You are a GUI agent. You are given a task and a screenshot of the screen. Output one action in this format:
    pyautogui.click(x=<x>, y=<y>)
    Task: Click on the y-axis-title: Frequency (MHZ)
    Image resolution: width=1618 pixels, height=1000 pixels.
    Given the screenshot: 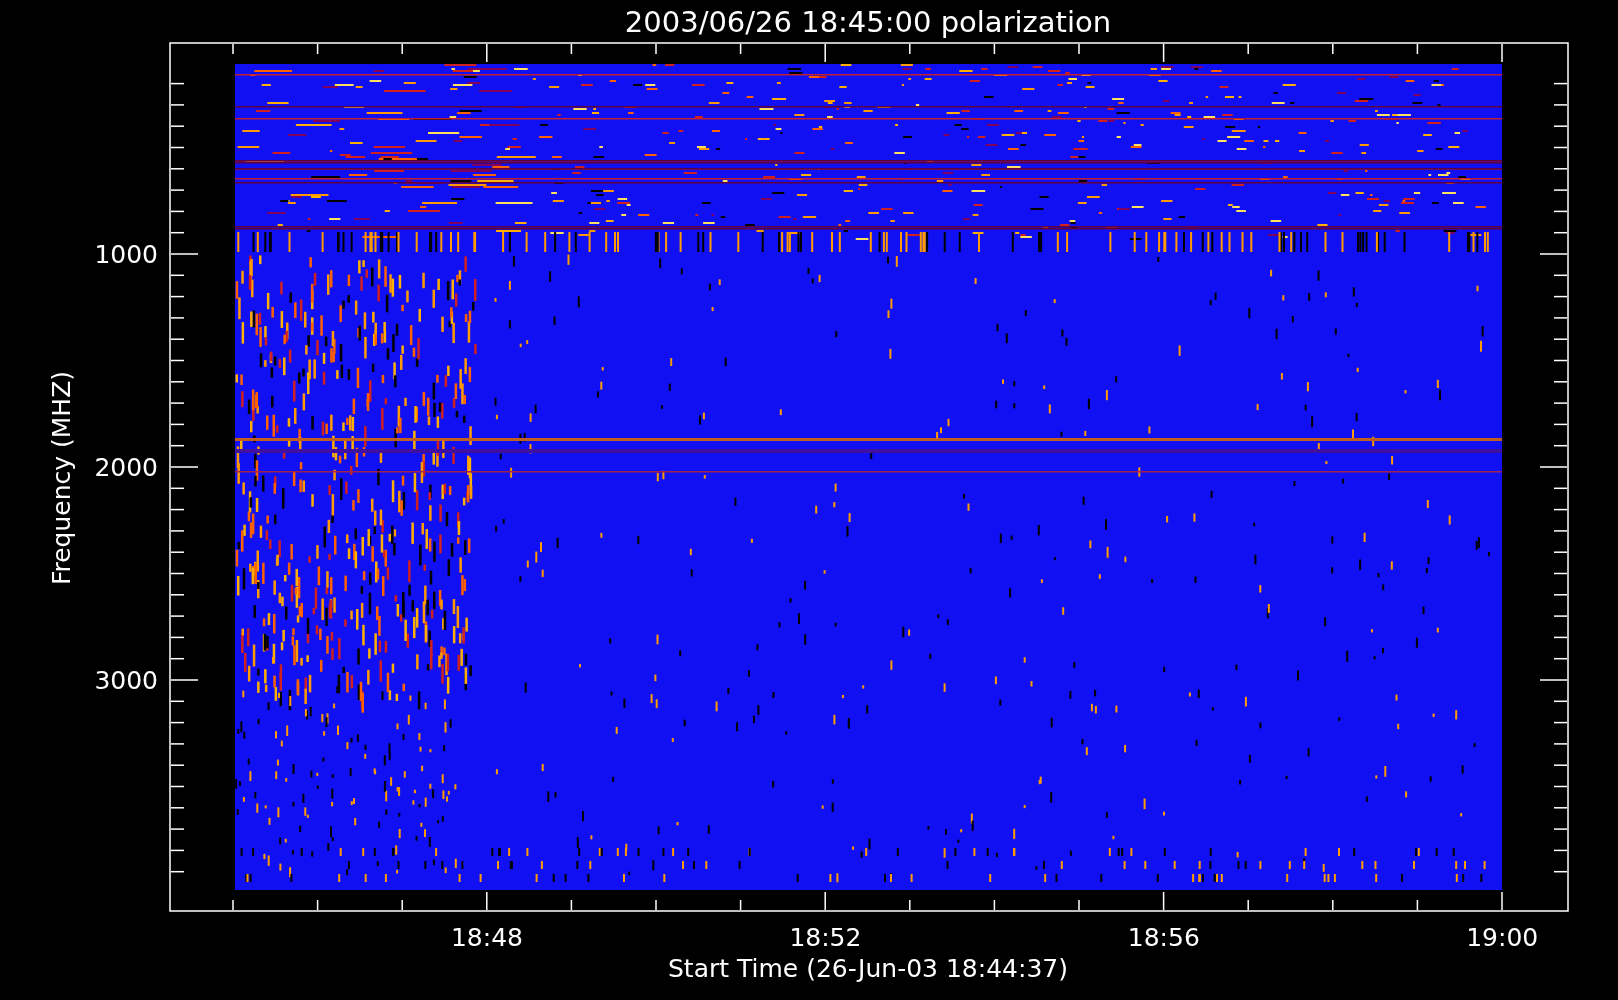 What is the action you would take?
    pyautogui.click(x=61, y=478)
    